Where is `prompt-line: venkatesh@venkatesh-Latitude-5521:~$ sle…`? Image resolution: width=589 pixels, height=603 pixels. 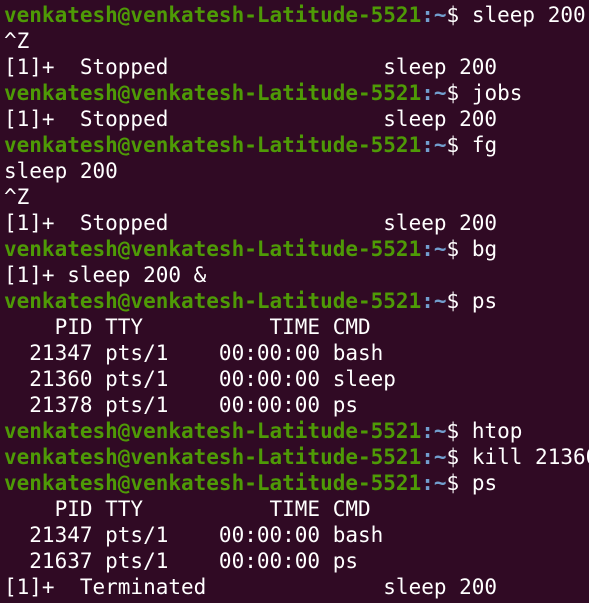
prompt-line: venkatesh@venkatesh-Latitude-5521:~$ sle… is located at coordinates (296, 15).